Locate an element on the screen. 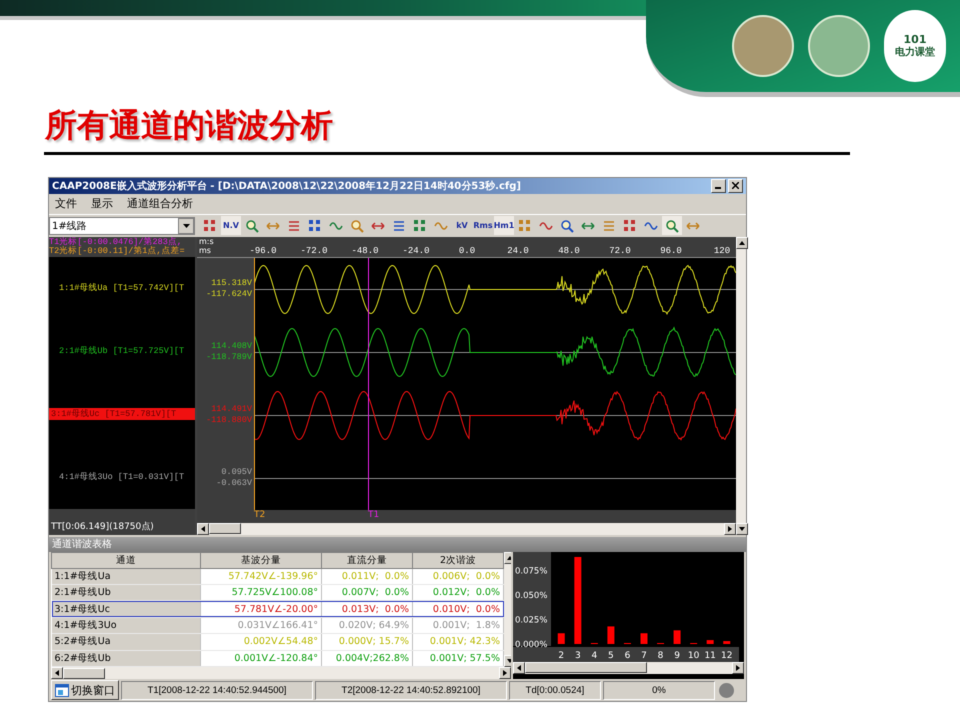 This screenshot has width=960, height=720. table-cell: 4:1#母线3Uo is located at coordinates (126, 625).